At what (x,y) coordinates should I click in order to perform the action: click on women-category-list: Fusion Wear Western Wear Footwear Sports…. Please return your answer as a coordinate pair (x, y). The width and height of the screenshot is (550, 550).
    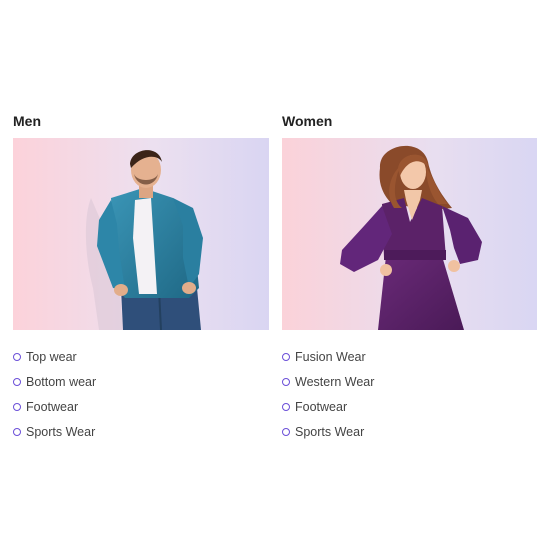
    Looking at the image, I should click on (409, 394).